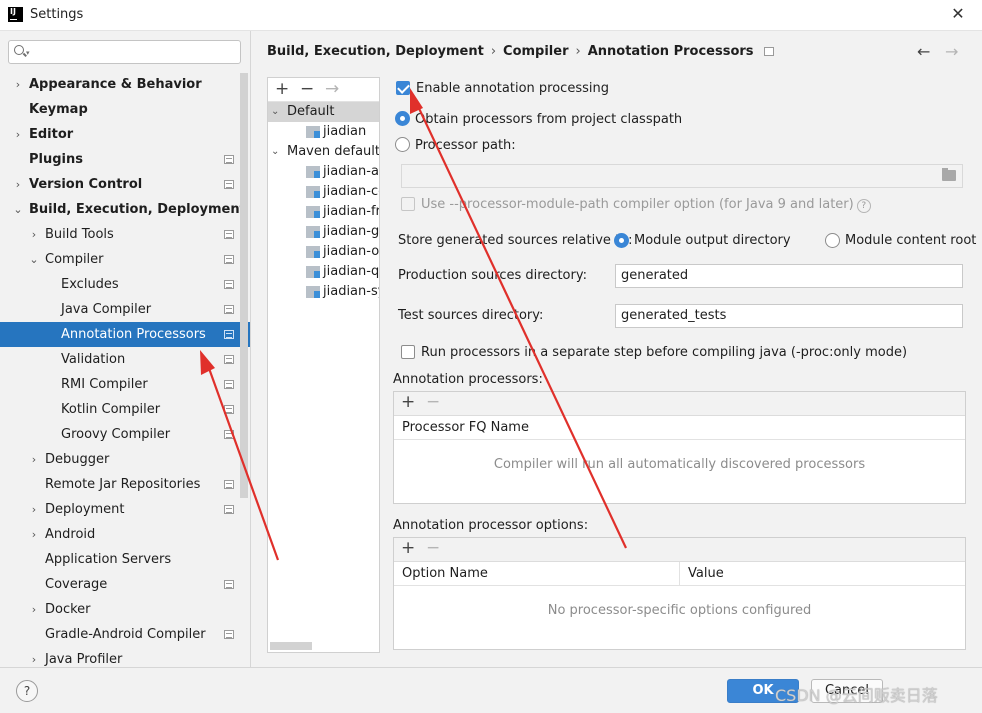 Image resolution: width=982 pixels, height=713 pixels. Describe the element at coordinates (323, 292) in the screenshot. I see `profile-item: jiadian-sy` at that location.